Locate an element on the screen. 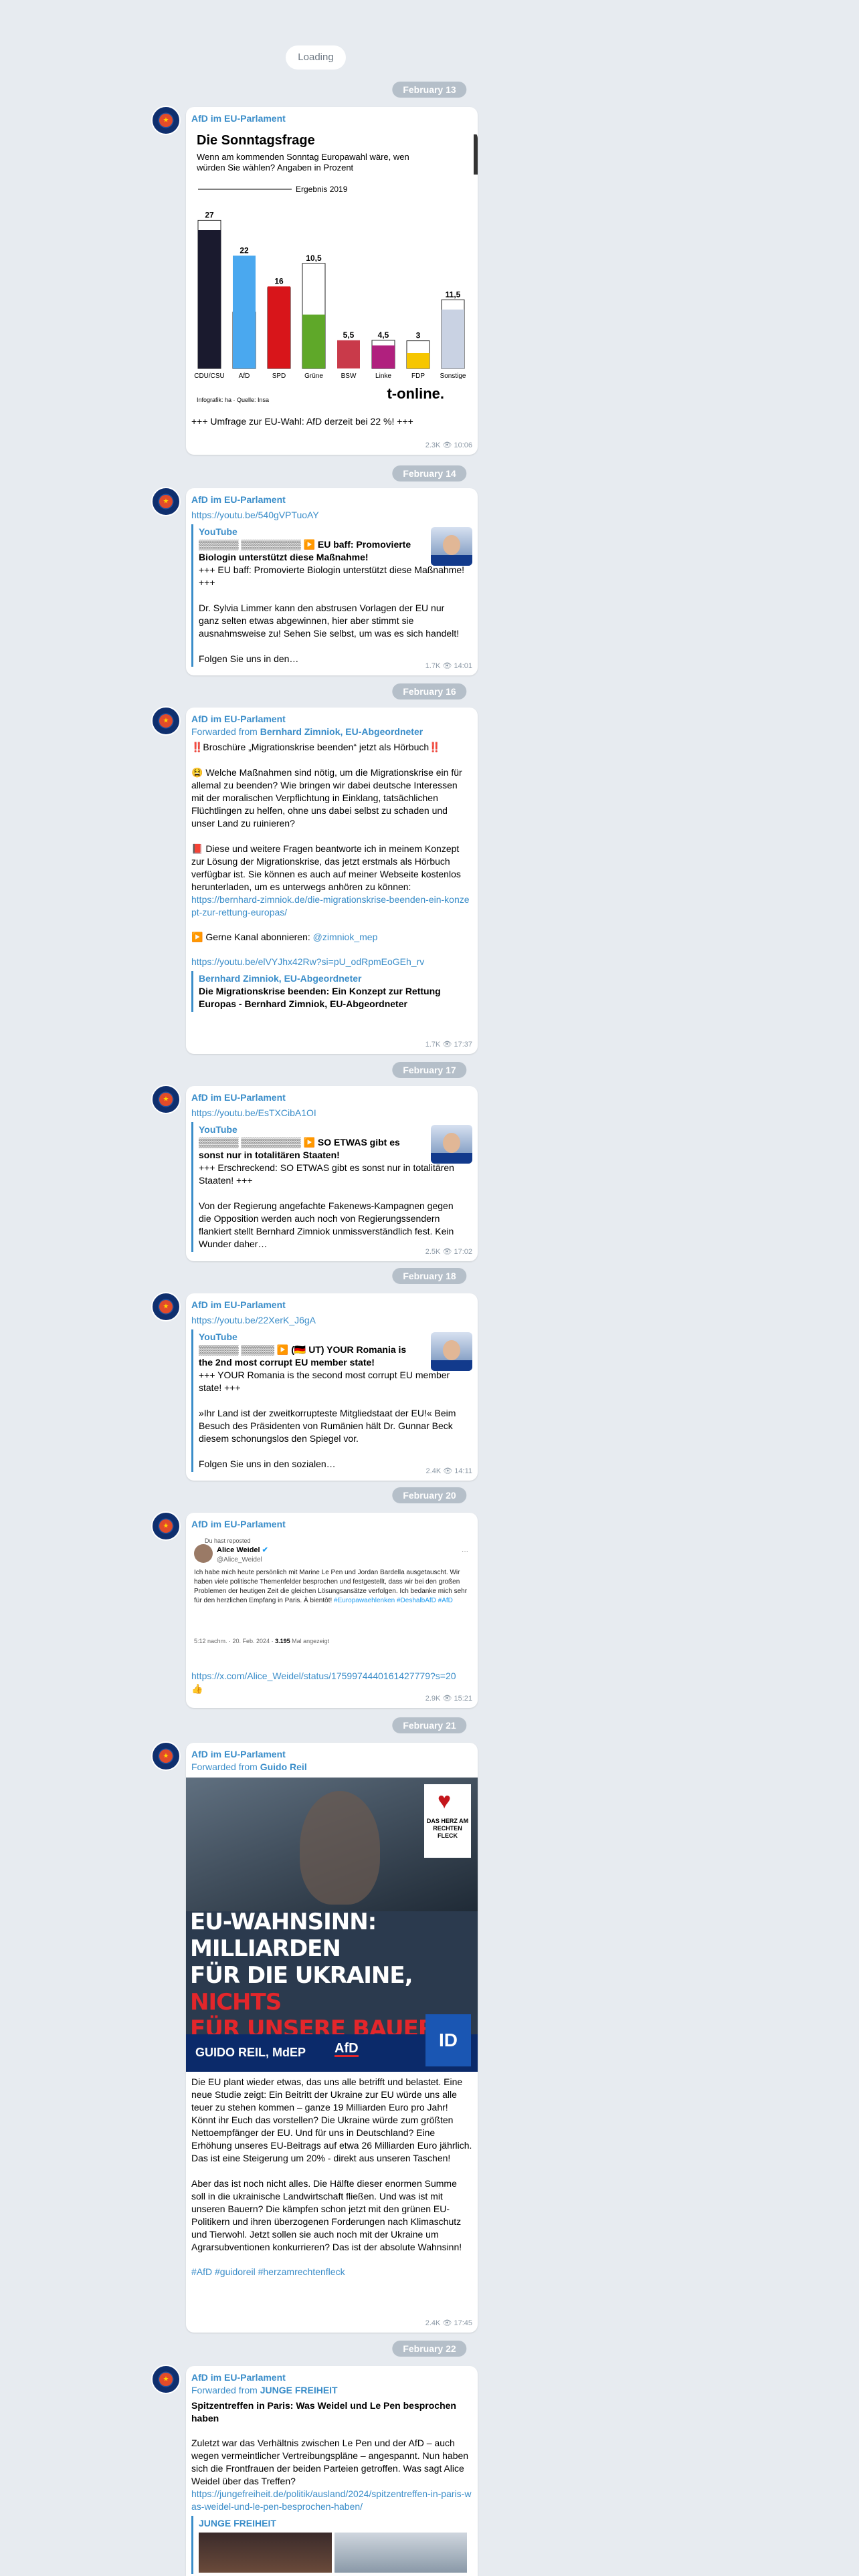 This screenshot has width=859, height=2576. preview-image-right is located at coordinates (400, 2553).